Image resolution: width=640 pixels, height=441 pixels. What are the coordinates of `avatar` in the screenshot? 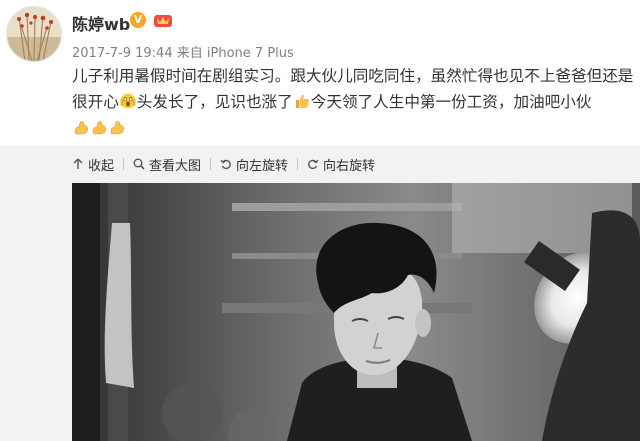 It's located at (34, 34).